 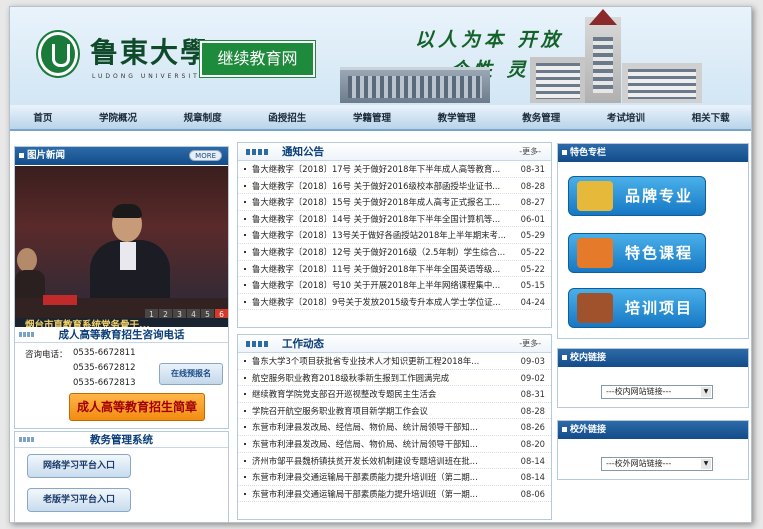 What do you see at coordinates (58, 54) in the screenshot?
I see `university-seal-icon` at bounding box center [58, 54].